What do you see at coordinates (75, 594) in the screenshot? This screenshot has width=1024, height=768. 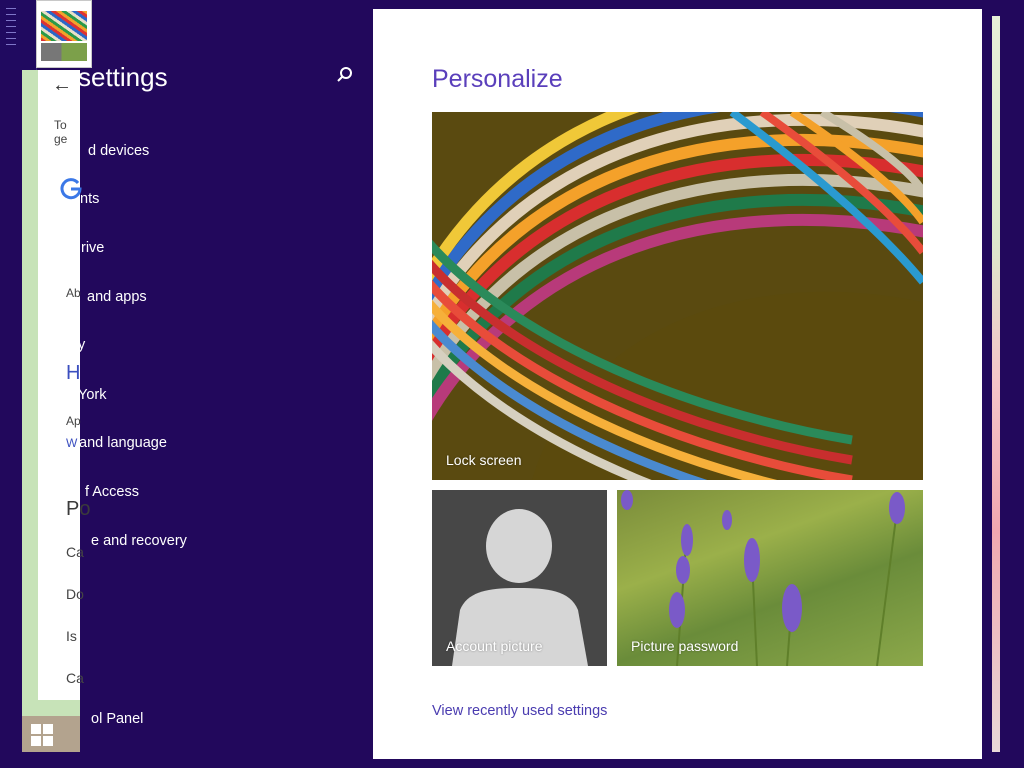 I see `background-snippet: Do` at bounding box center [75, 594].